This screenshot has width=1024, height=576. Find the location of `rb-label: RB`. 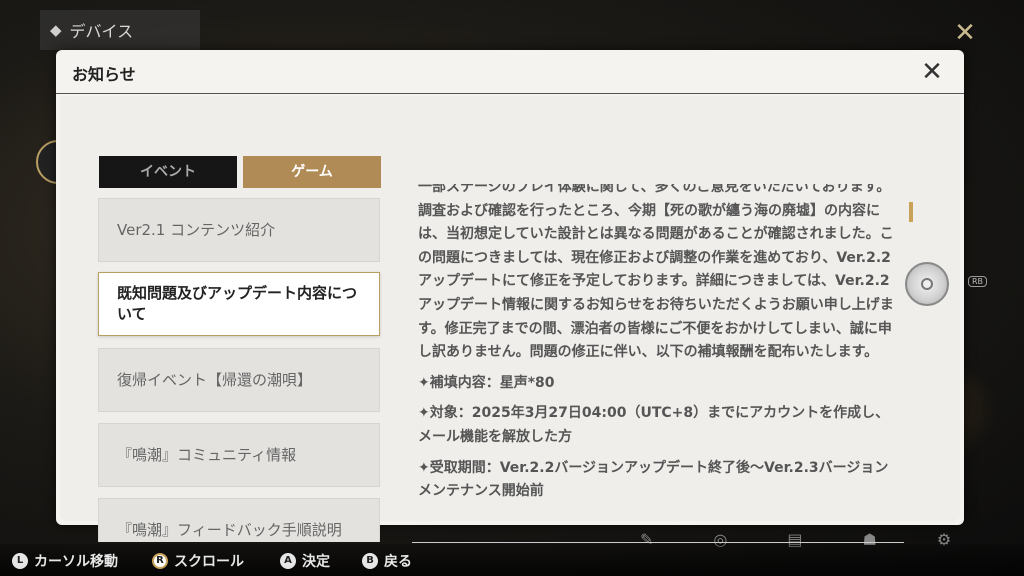

rb-label: RB is located at coordinates (978, 281).